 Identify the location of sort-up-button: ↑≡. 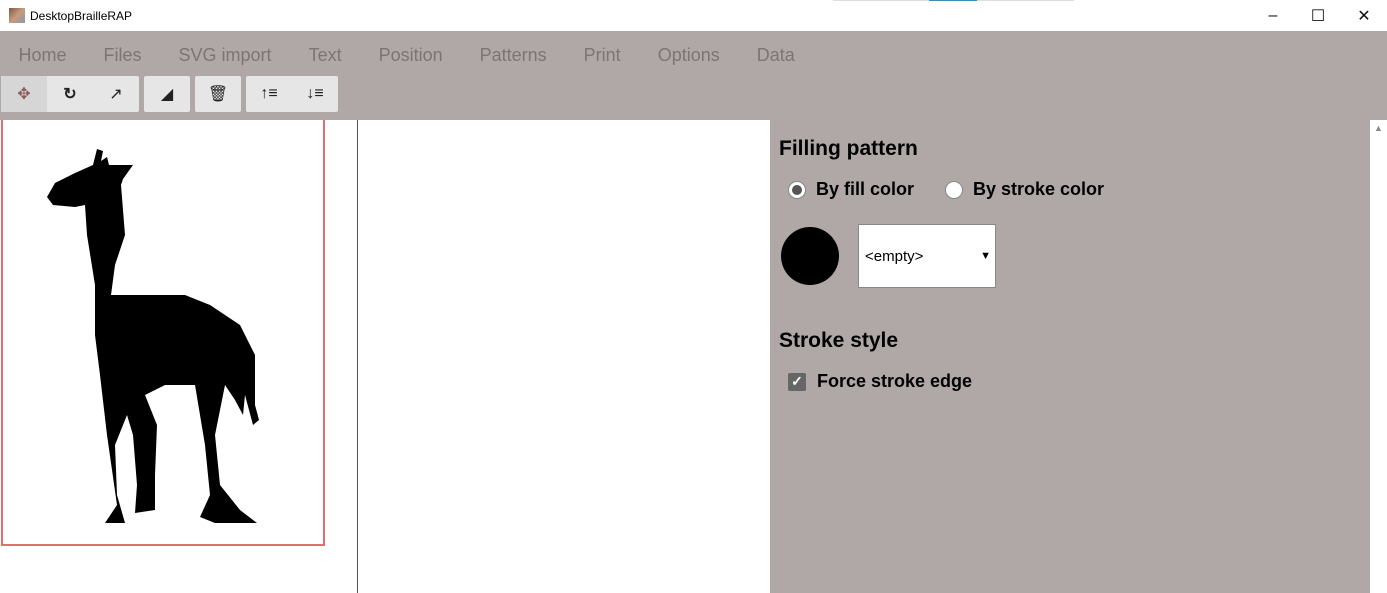
(269, 94).